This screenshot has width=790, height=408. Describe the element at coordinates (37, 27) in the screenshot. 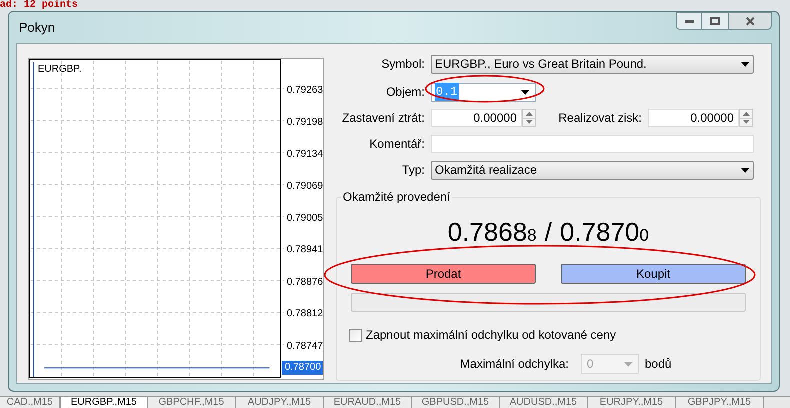

I see `window-title: Pokyn` at that location.